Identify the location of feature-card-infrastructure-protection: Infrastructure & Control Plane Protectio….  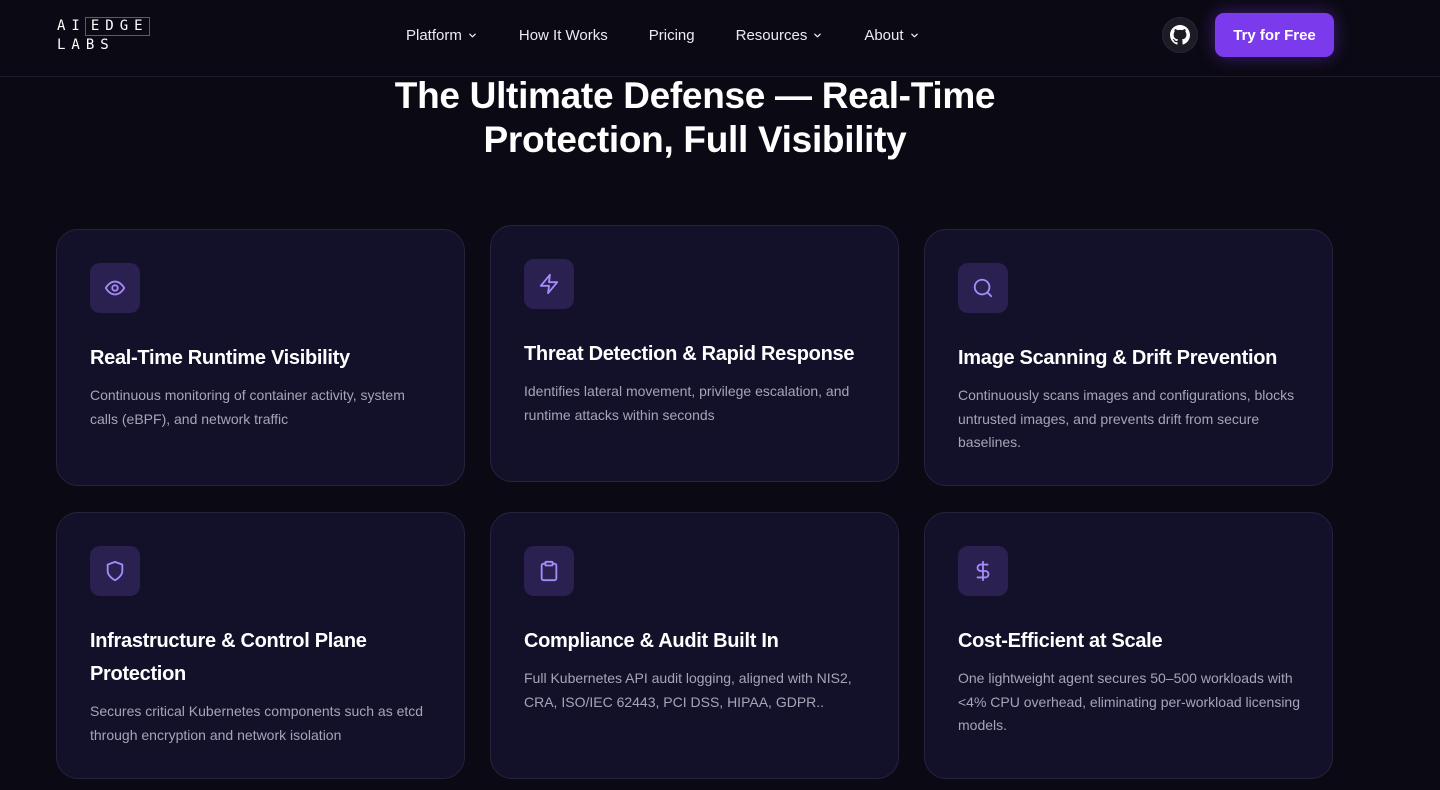
(260, 645).